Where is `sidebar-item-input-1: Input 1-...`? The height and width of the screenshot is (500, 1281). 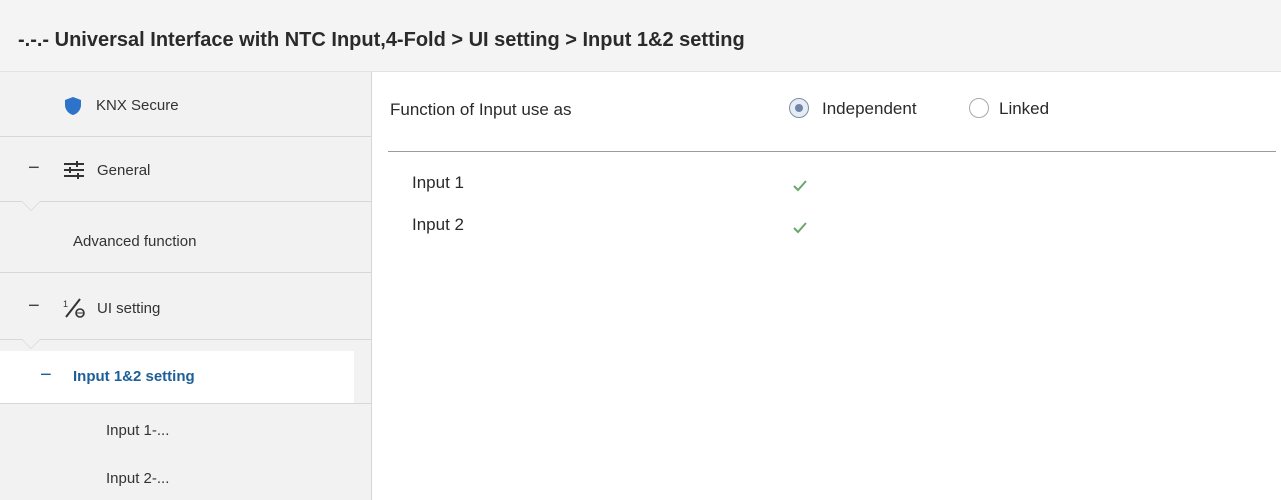 sidebar-item-input-1: Input 1-... is located at coordinates (185, 428).